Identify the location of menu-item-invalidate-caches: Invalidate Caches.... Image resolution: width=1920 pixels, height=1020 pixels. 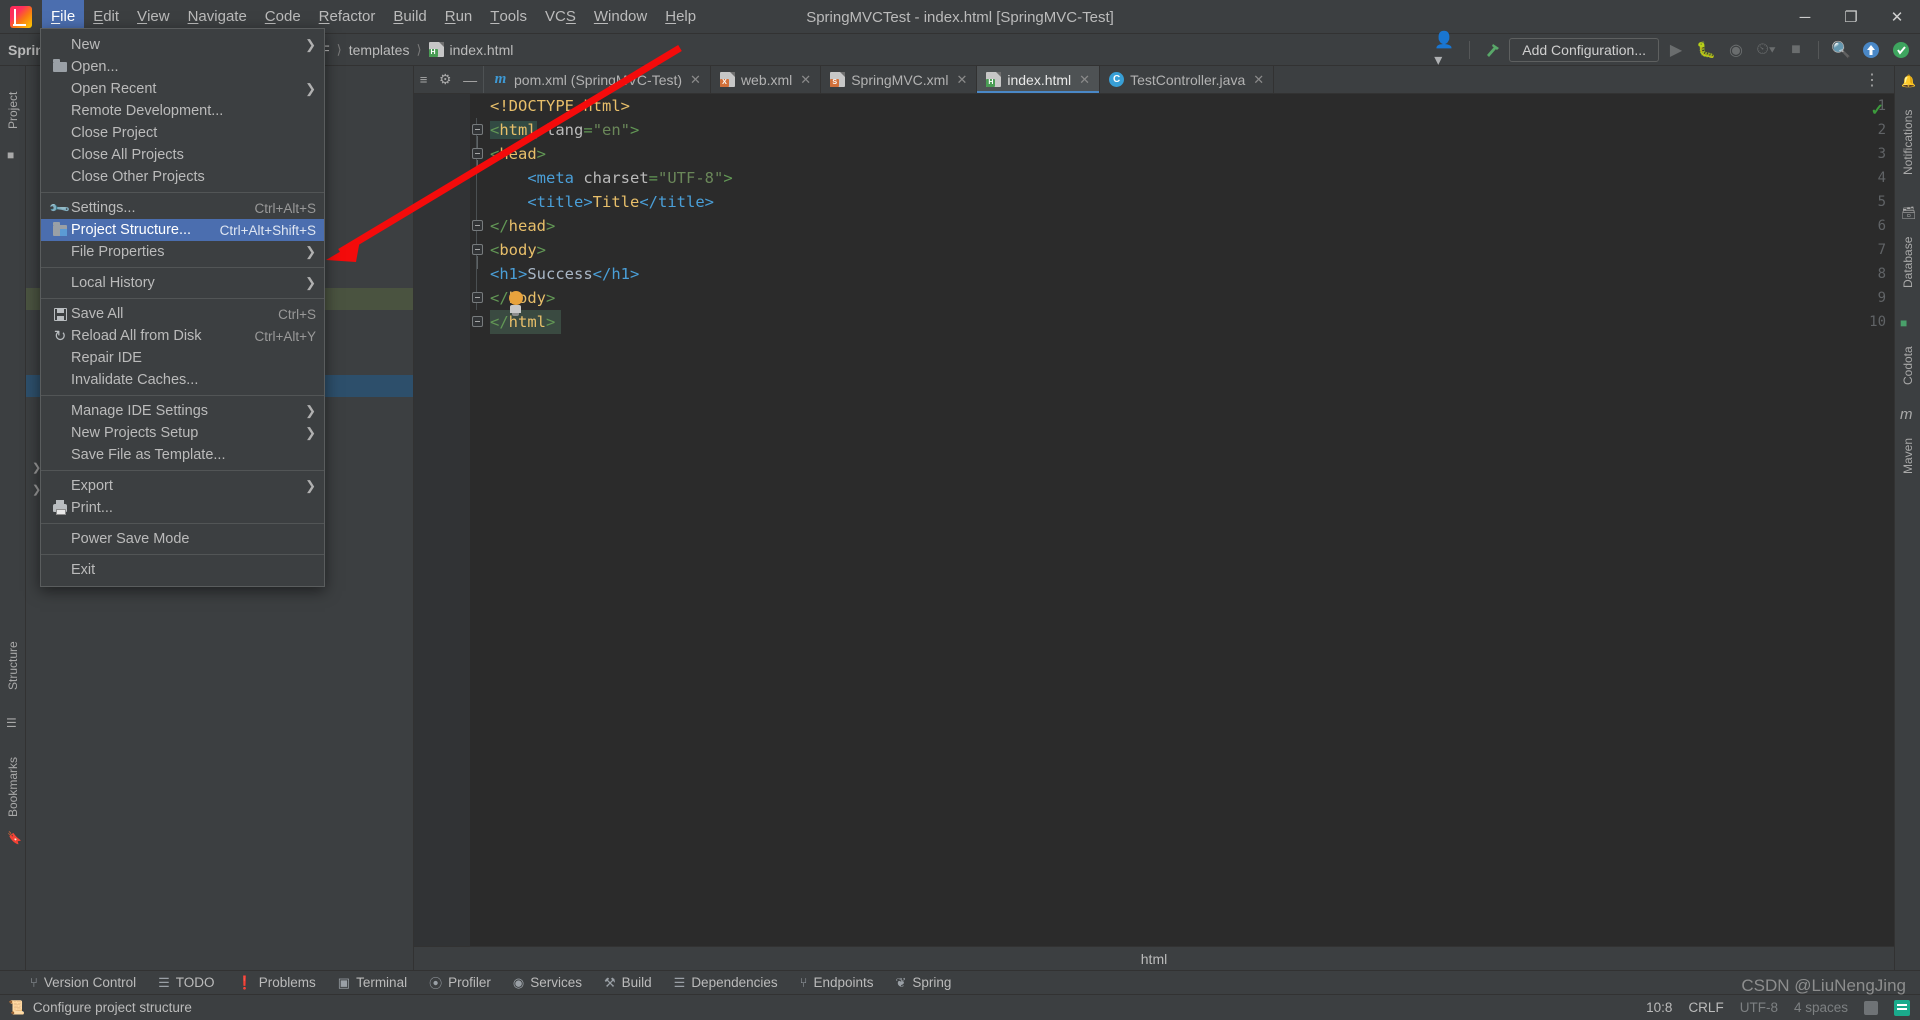
(182, 380).